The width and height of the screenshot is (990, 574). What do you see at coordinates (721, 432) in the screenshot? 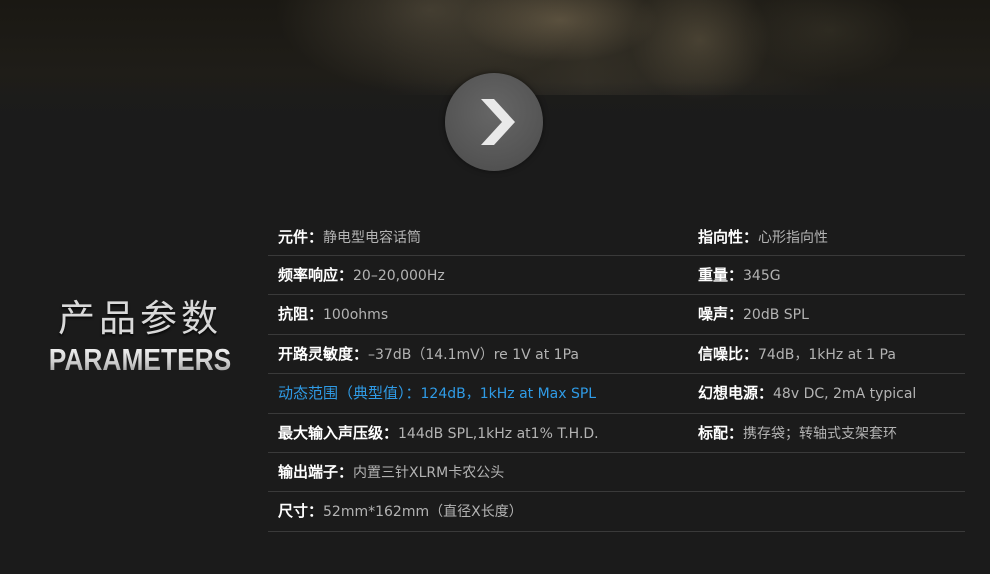
I see `spec-label: 标配：` at bounding box center [721, 432].